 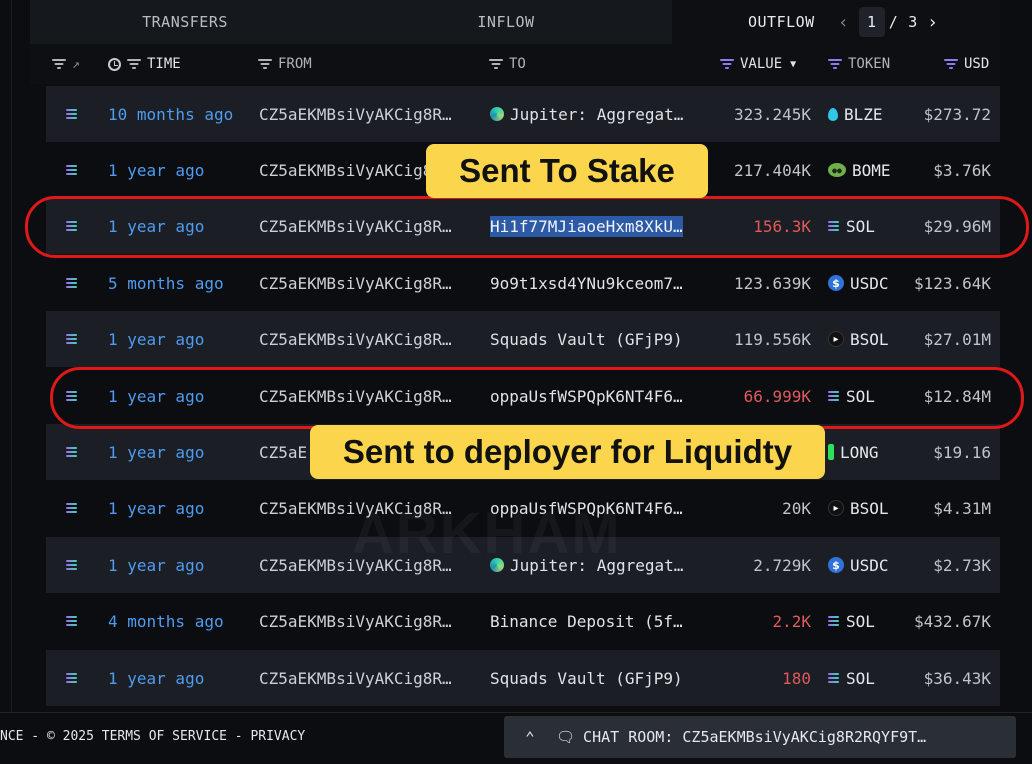 What do you see at coordinates (962, 565) in the screenshot?
I see `row-usd: $2.73K` at bounding box center [962, 565].